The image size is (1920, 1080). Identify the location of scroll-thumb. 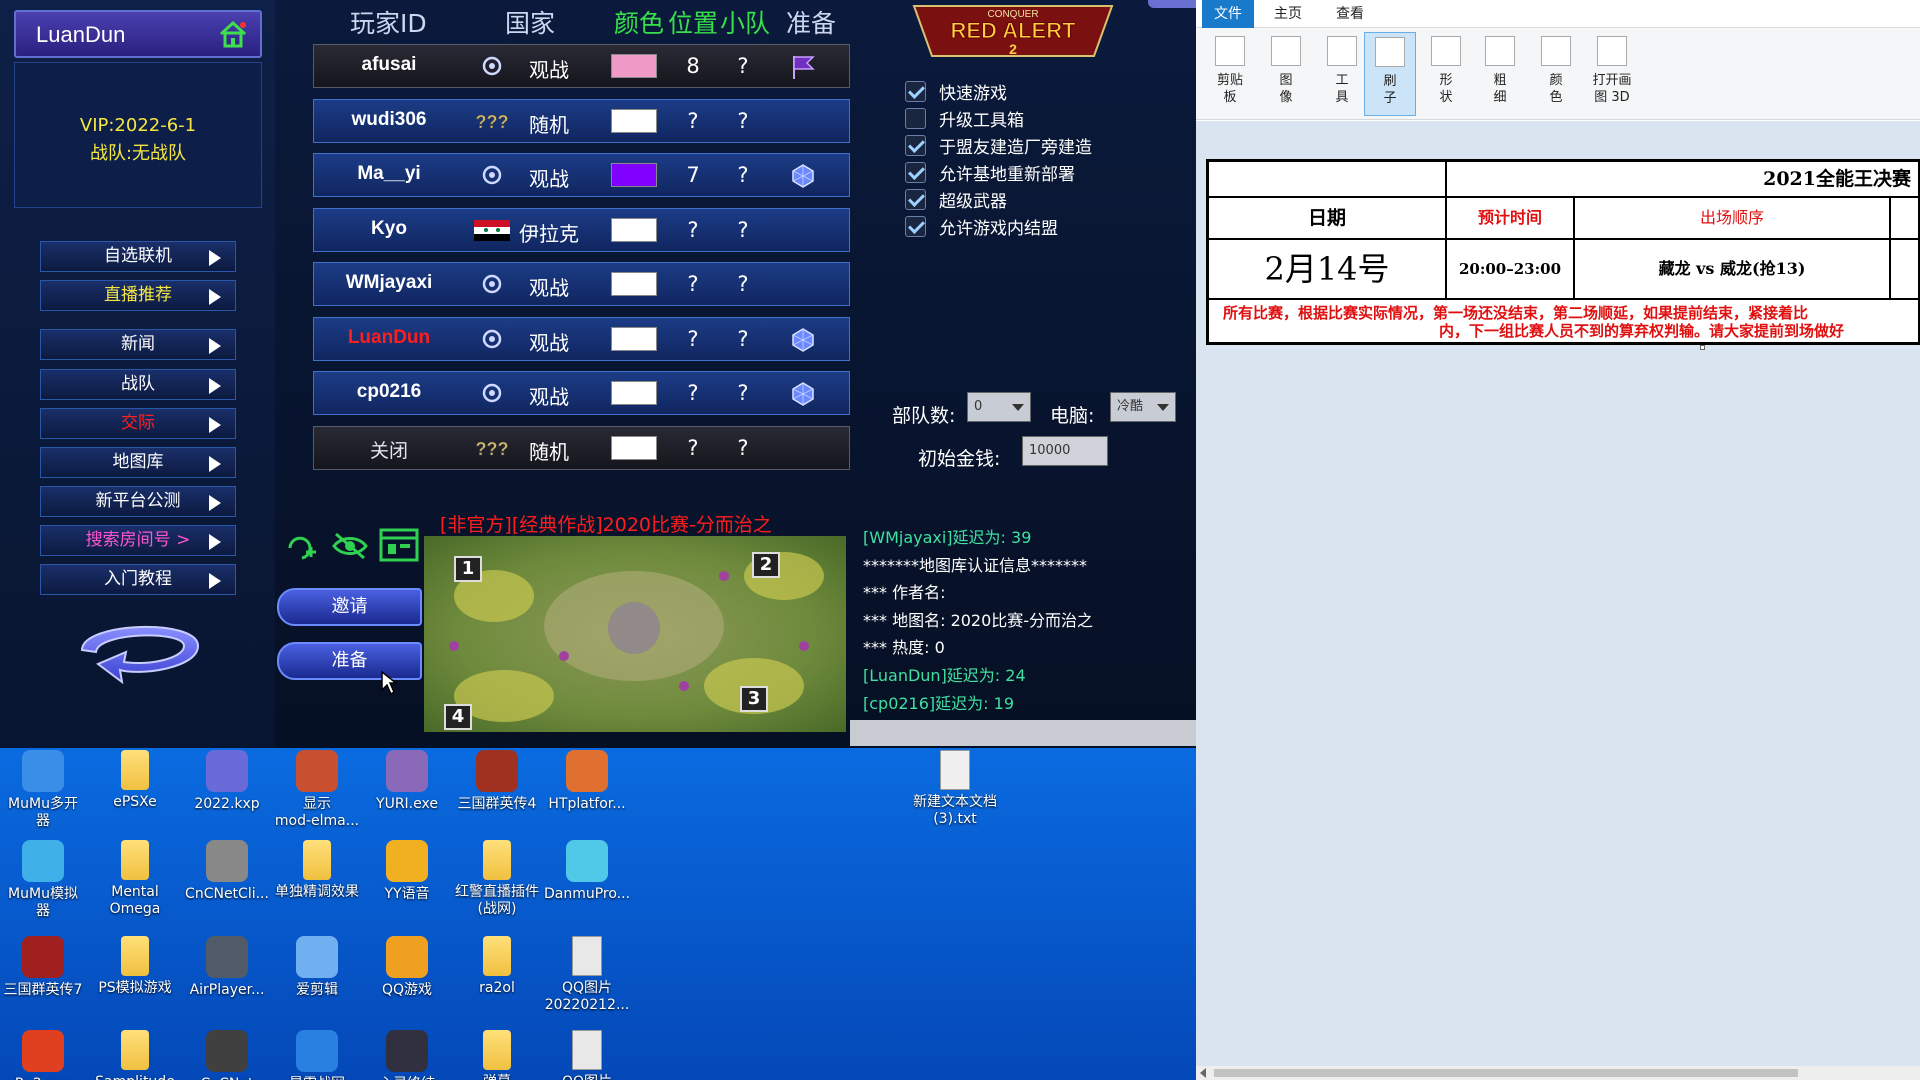
(1506, 1073).